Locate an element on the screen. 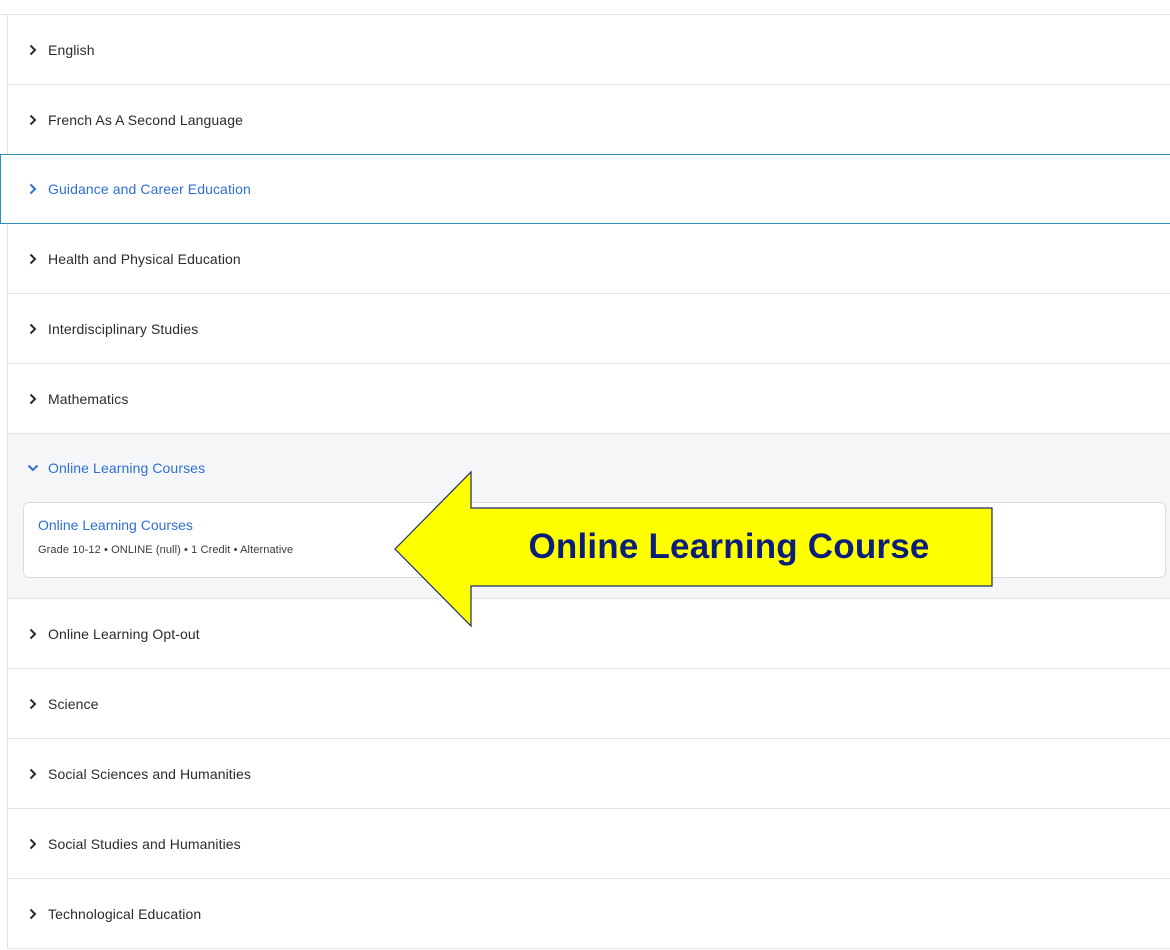  accordion-label: Mathematics is located at coordinates (88, 398).